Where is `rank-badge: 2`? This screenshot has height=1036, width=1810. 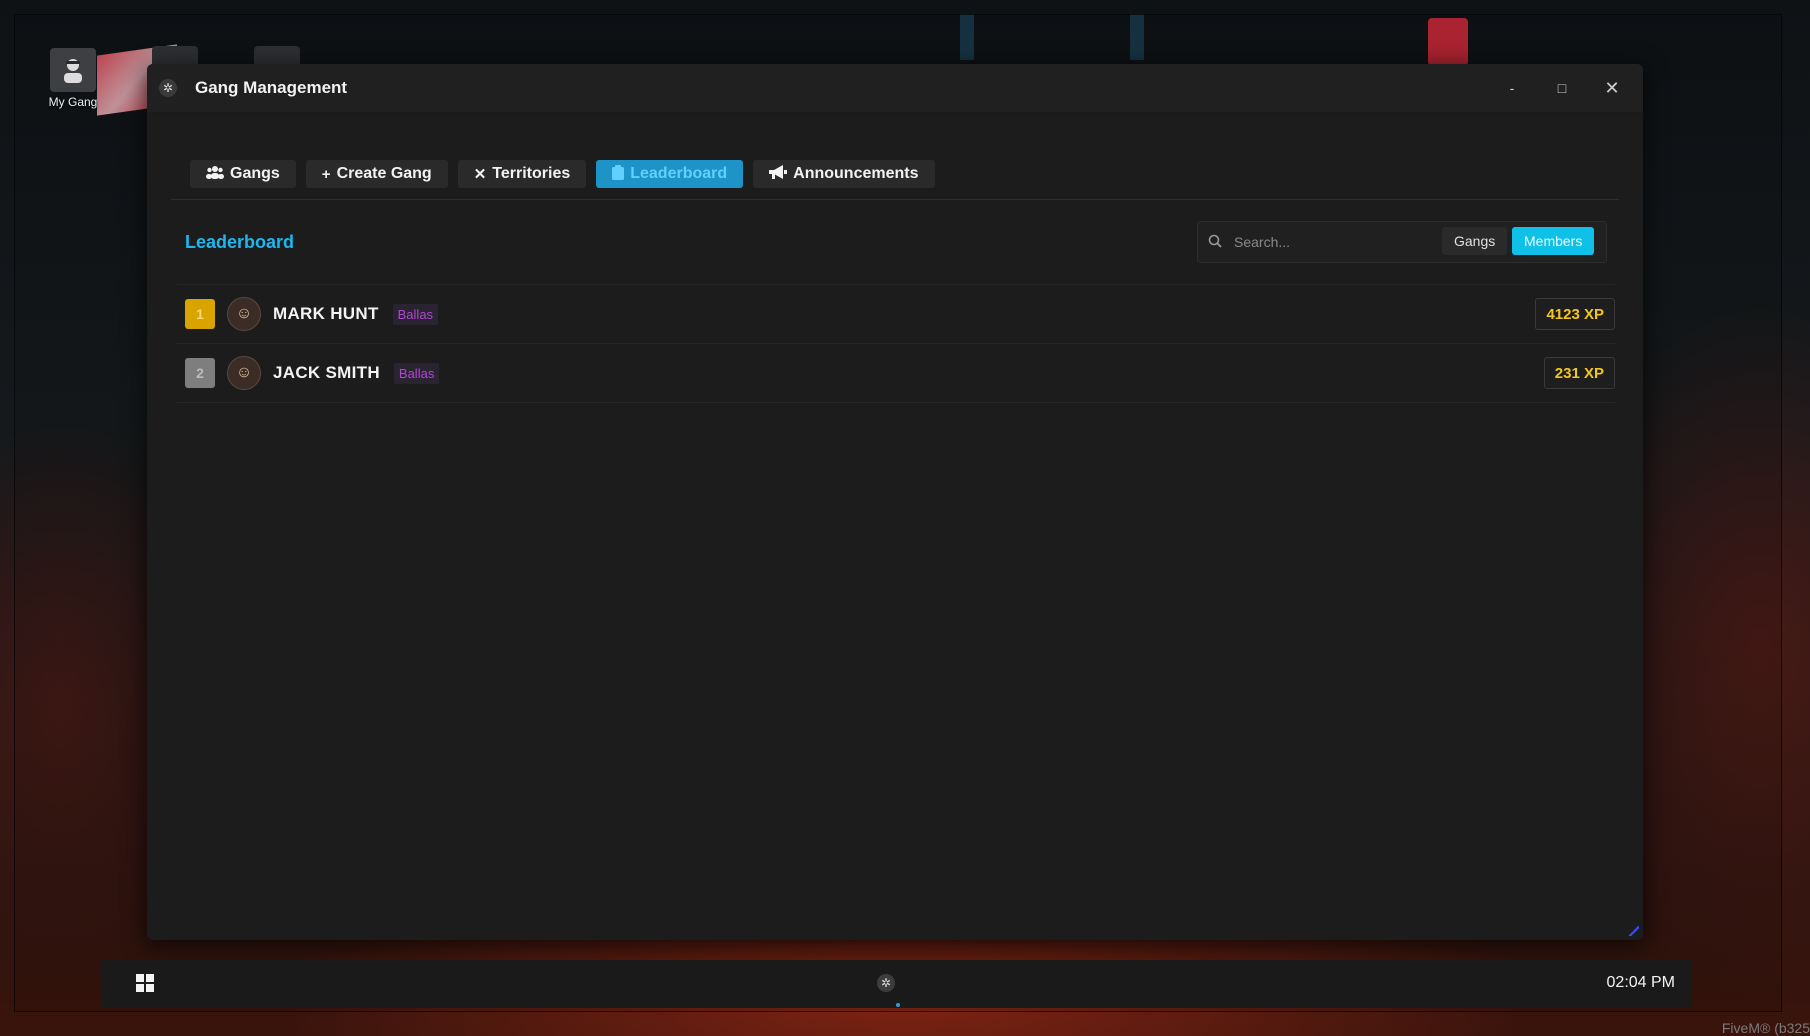 rank-badge: 2 is located at coordinates (200, 373).